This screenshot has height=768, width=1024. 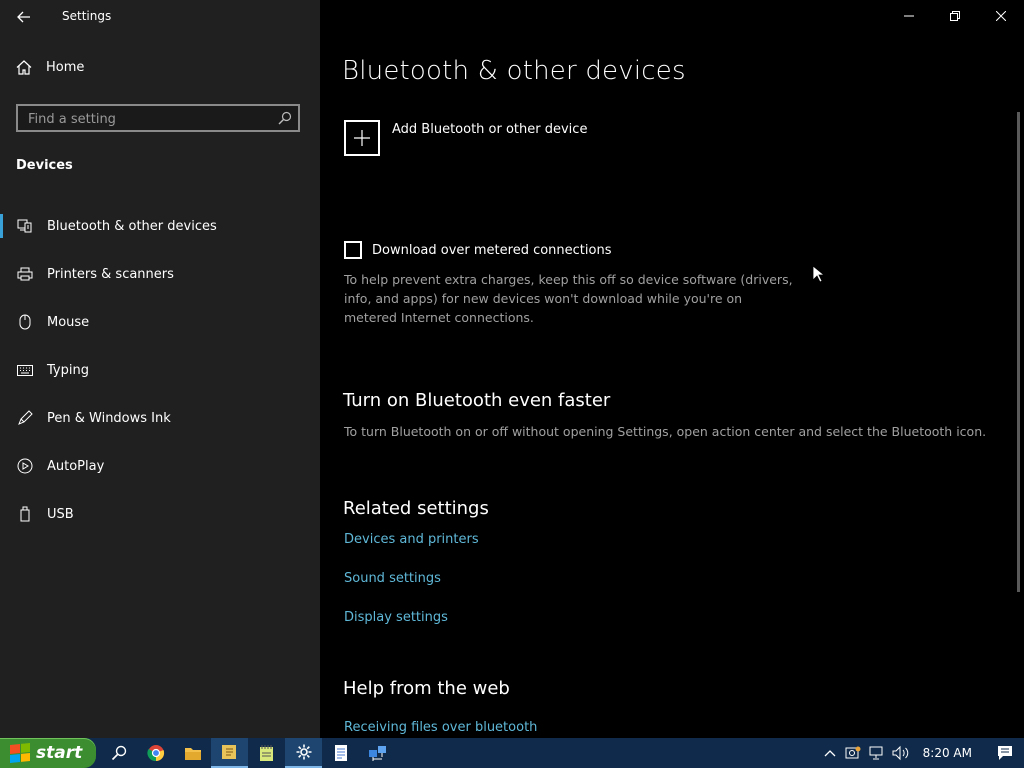 What do you see at coordinates (426, 688) in the screenshot?
I see `help-heading: Help from the web` at bounding box center [426, 688].